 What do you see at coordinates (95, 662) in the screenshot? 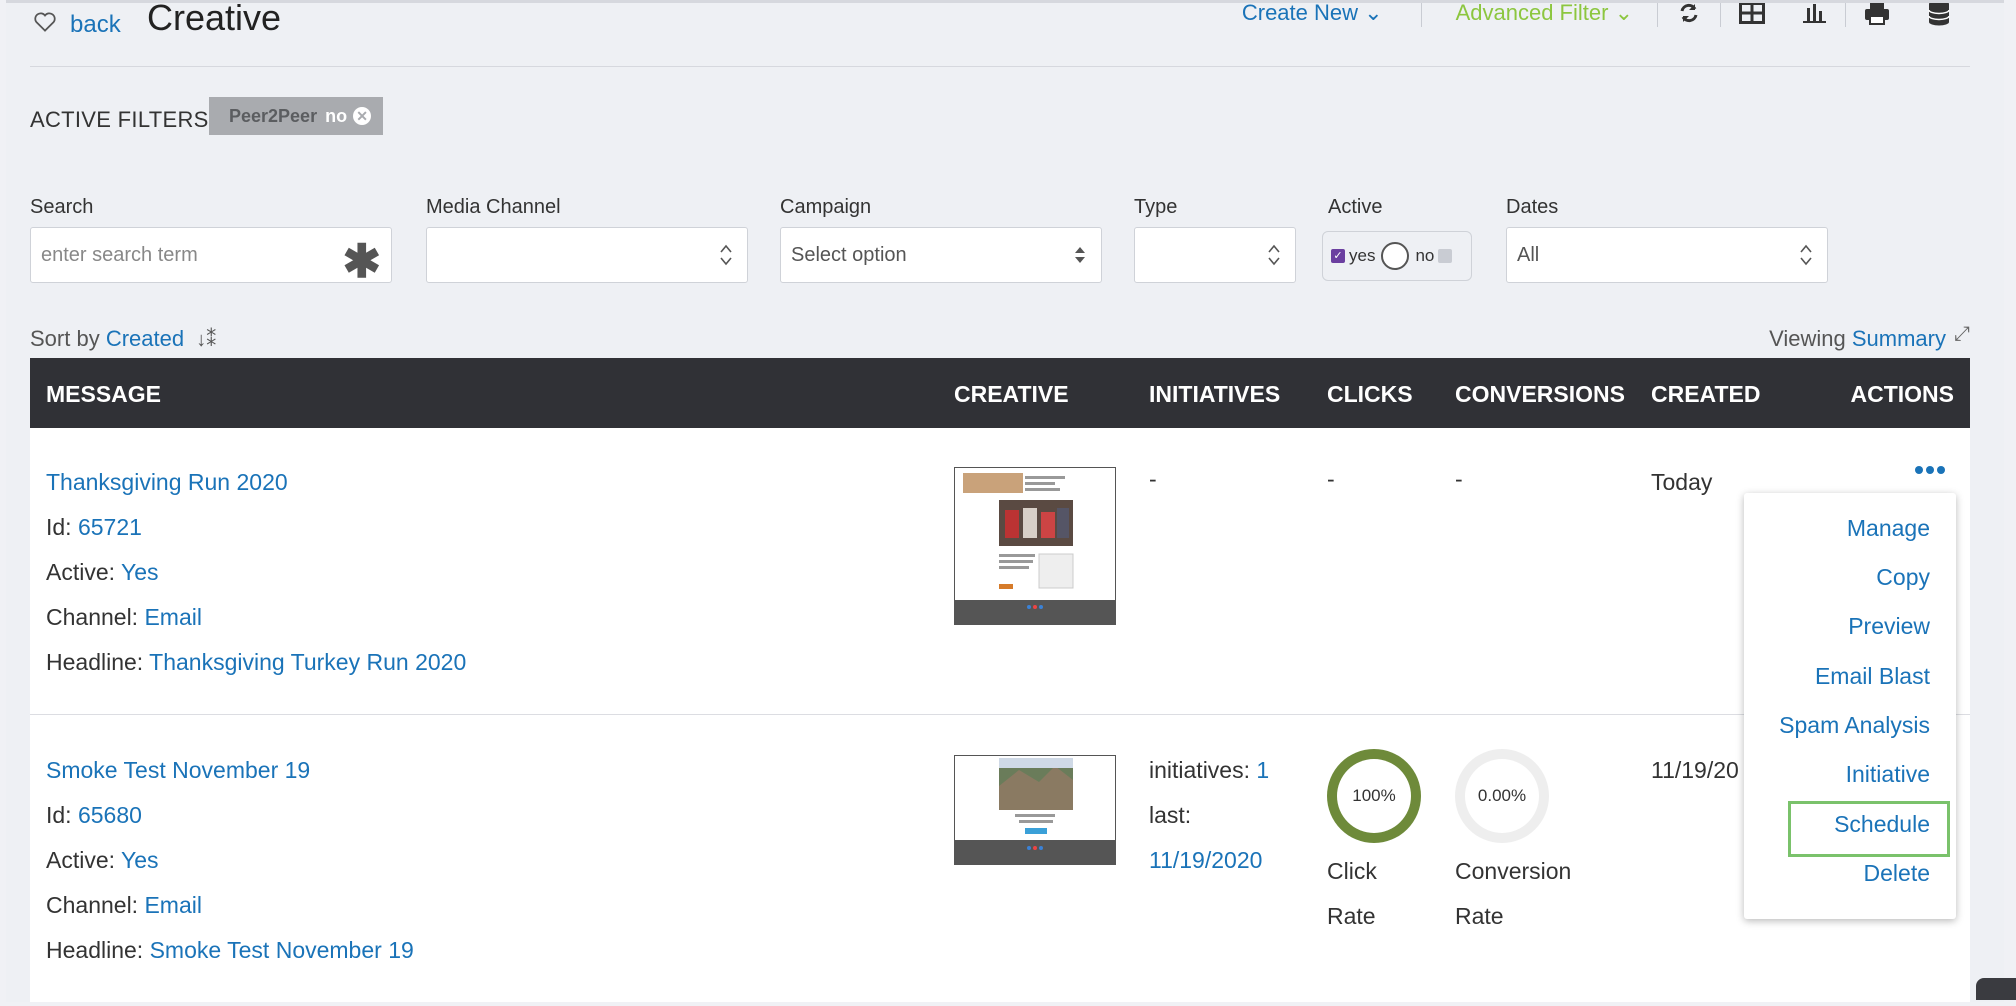
I see `headline-label: Headline:` at bounding box center [95, 662].